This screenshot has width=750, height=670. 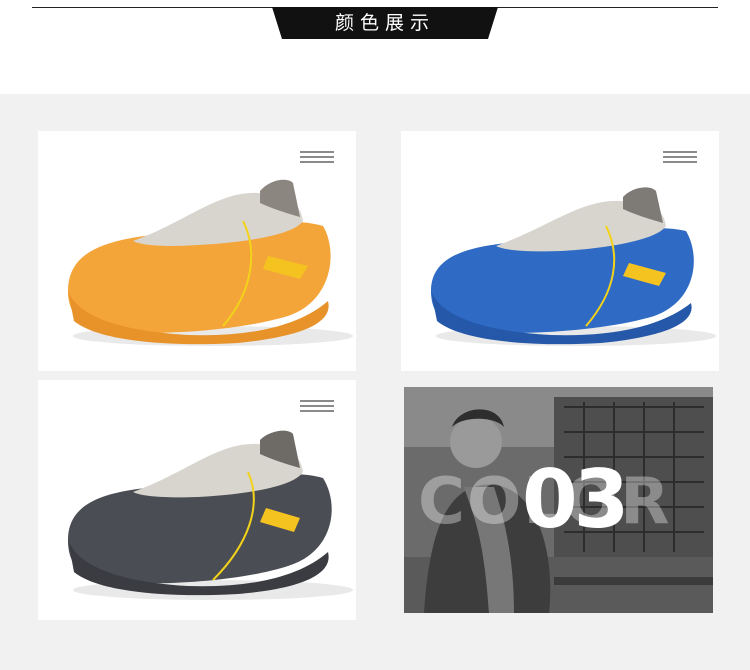 I want to click on section-title: 颜色展示, so click(x=384, y=23).